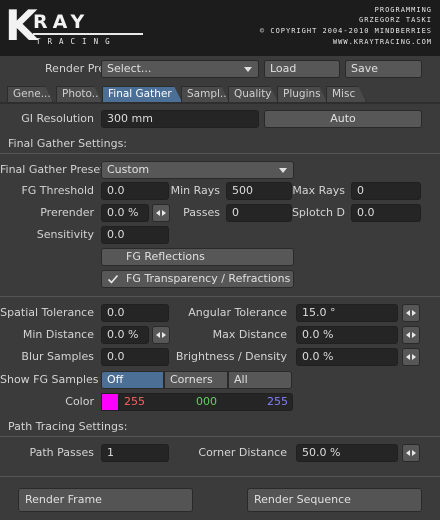 The width and height of the screenshot is (440, 520). I want to click on passes-label: Passes, so click(201, 212).